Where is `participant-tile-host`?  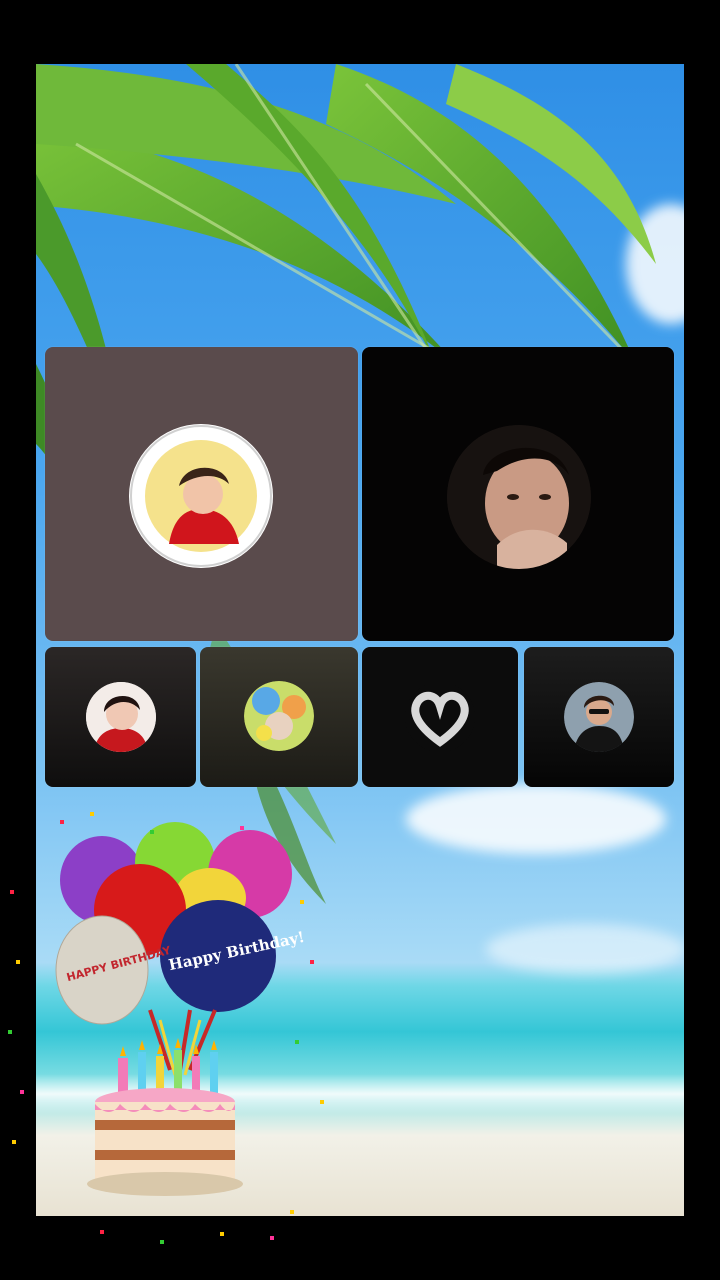 participant-tile-host is located at coordinates (201, 494).